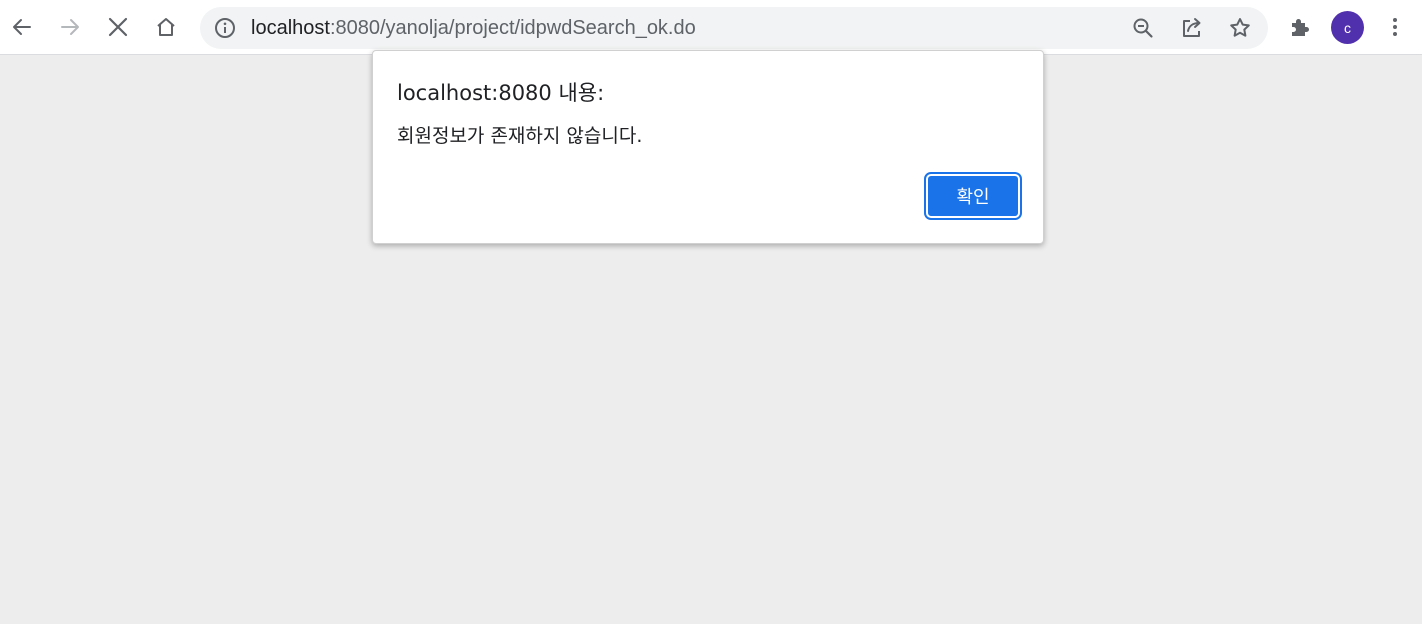  I want to click on stop-loading-icon, so click(118, 27).